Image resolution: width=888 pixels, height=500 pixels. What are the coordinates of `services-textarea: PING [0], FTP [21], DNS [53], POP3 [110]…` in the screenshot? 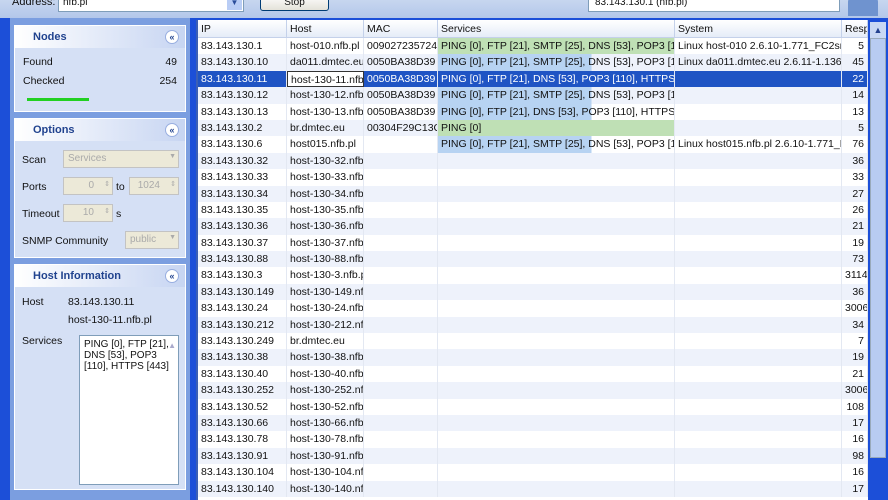 It's located at (129, 410).